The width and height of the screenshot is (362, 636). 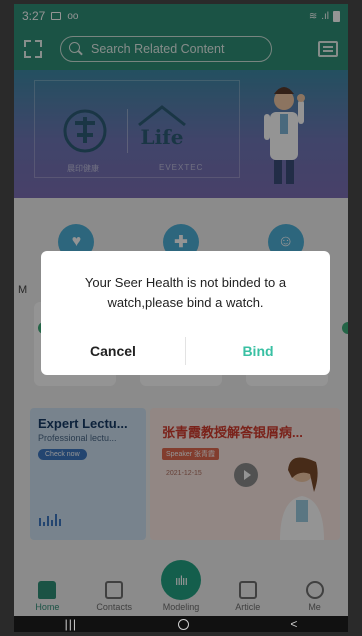 What do you see at coordinates (293, 624) in the screenshot?
I see `back-button: <` at bounding box center [293, 624].